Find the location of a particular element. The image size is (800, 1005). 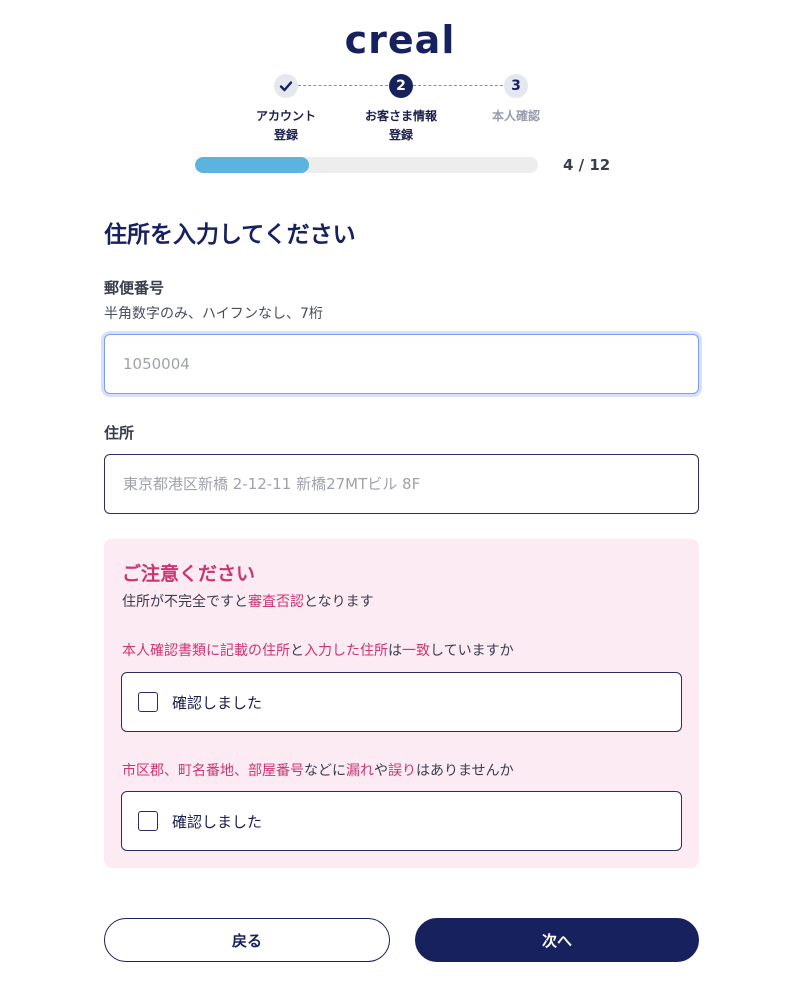

postal-code-input is located at coordinates (401, 364).